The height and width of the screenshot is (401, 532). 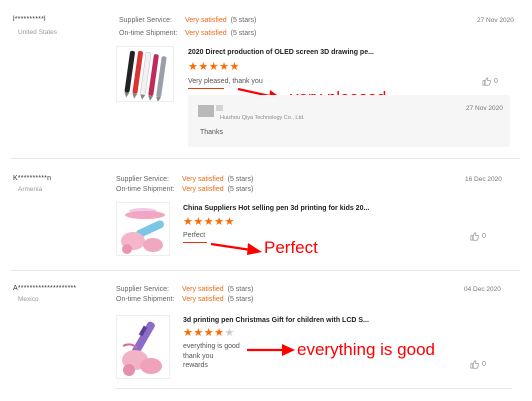 I want to click on kids-pen-image-icon, so click(x=143, y=231).